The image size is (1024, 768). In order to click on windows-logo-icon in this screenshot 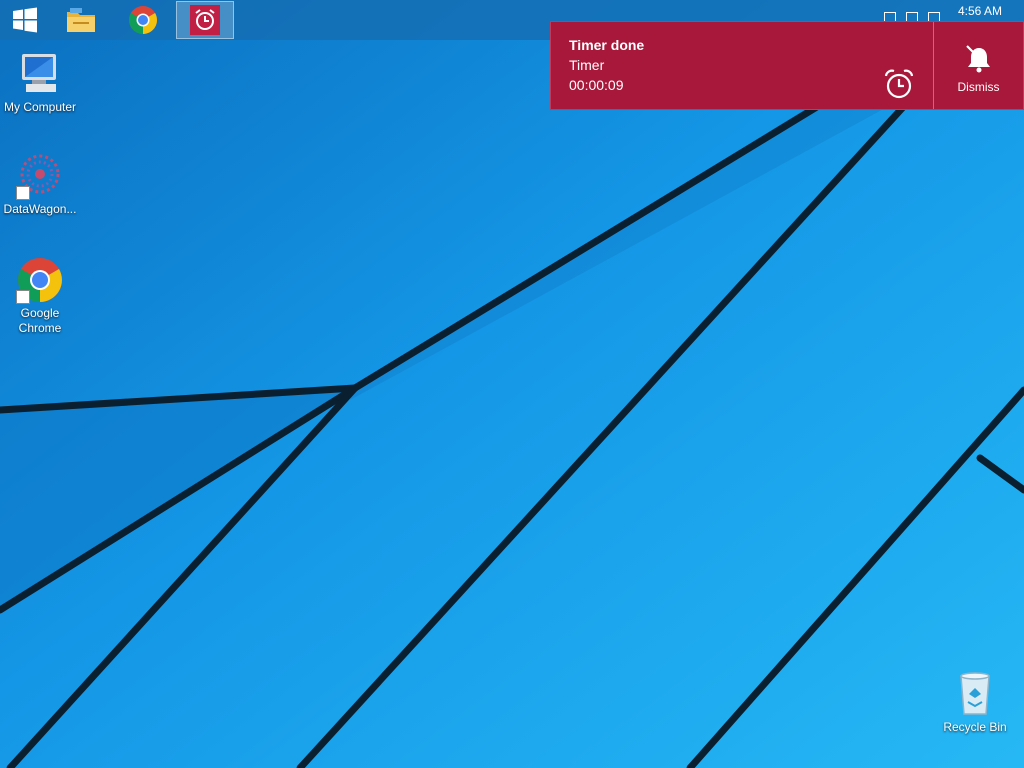, I will do `click(25, 20)`.